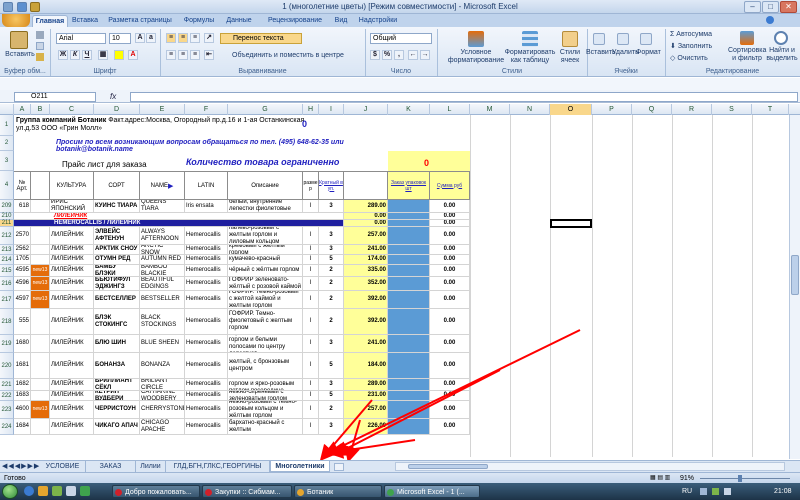 The height and width of the screenshot is (500, 800). Describe the element at coordinates (401, 38) in the screenshot. I see `number-format-dropdown: Общий` at that location.